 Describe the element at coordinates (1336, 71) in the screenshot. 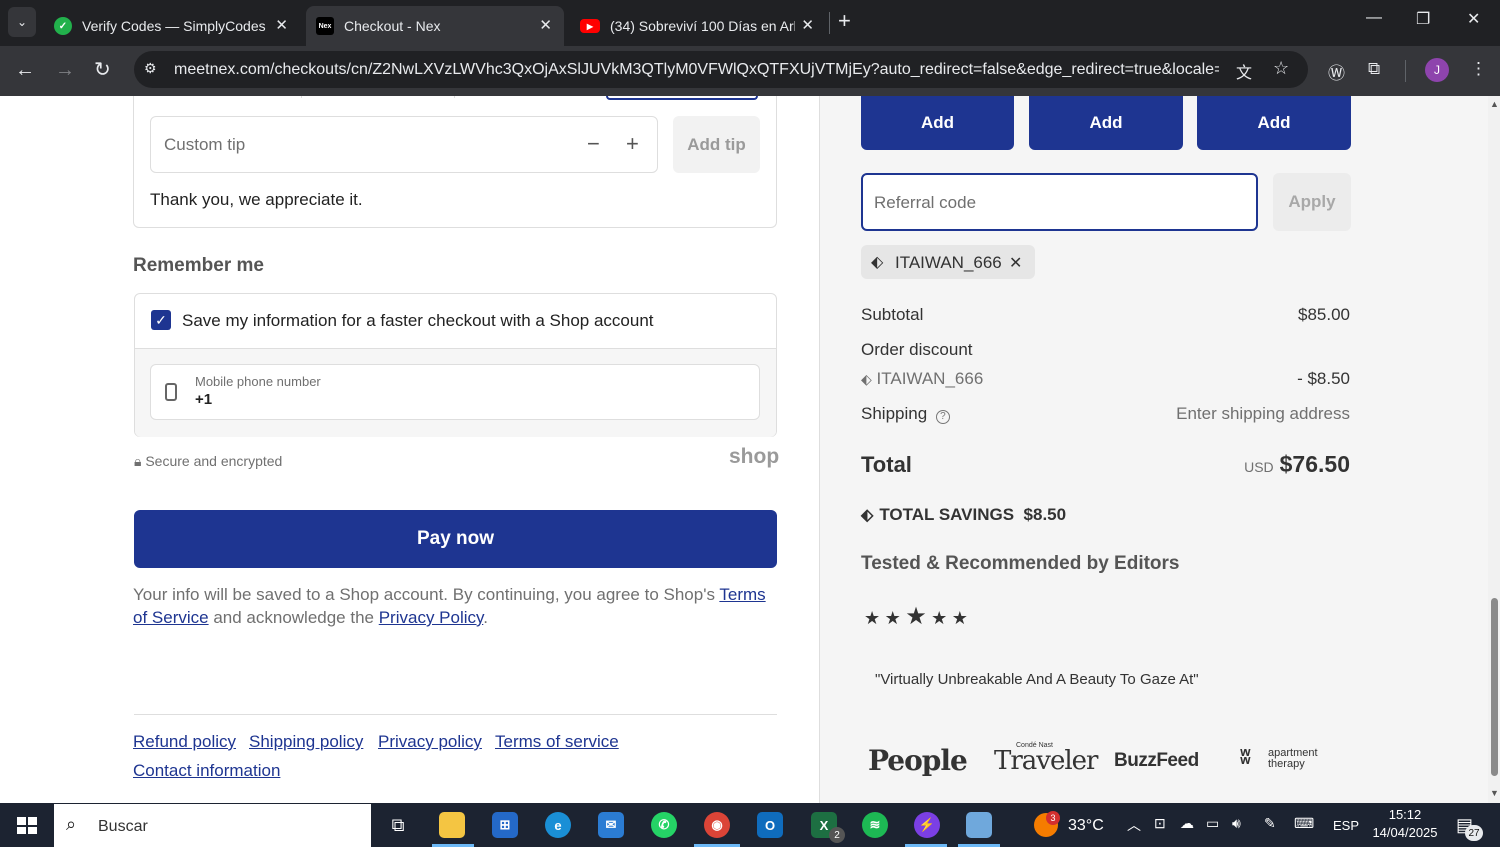

I see `extension-w-icon: Ⓦ` at that location.